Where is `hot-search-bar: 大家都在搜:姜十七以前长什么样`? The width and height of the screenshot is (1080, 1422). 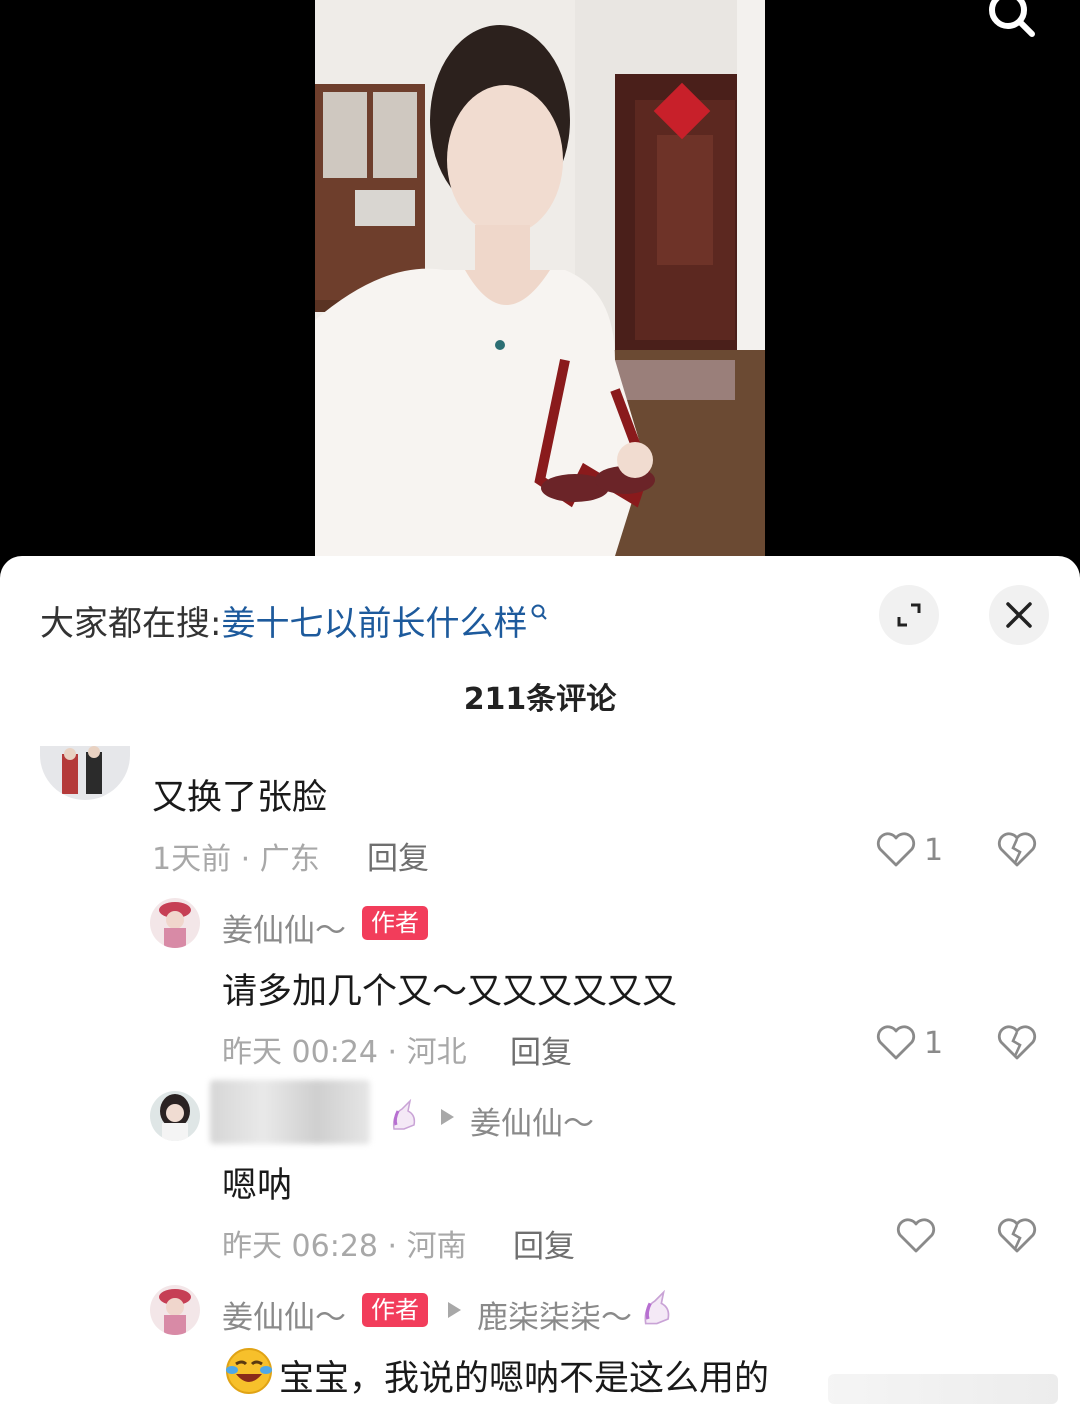
hot-search-bar: 大家都在搜:姜十七以前长什么样 is located at coordinates (294, 620).